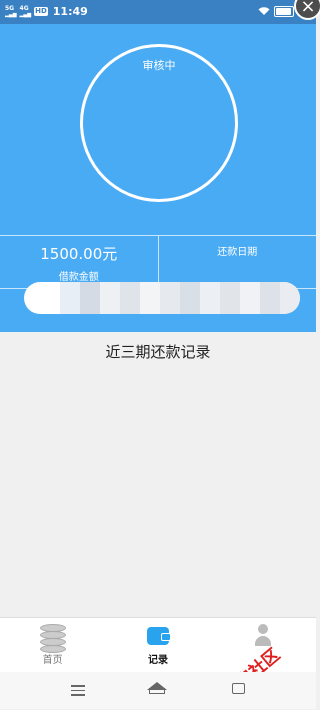 The width and height of the screenshot is (320, 710). Describe the element at coordinates (238, 262) in the screenshot. I see `repay-date-cell: 还款日期` at that location.